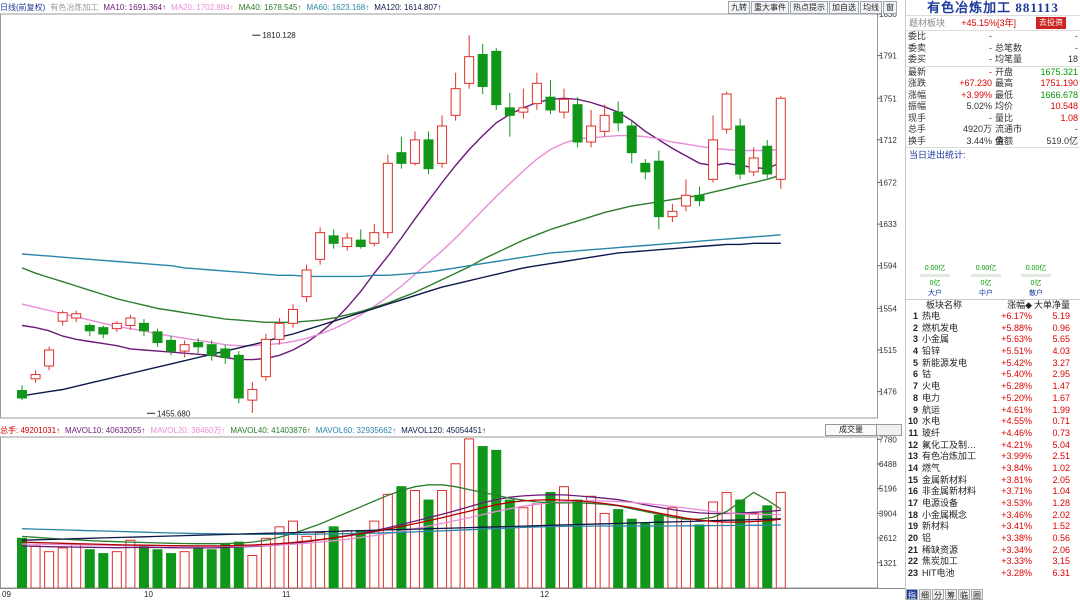  I want to click on sector-row: 16 非金属新材料 +3.71% 1.04, so click(993, 492).